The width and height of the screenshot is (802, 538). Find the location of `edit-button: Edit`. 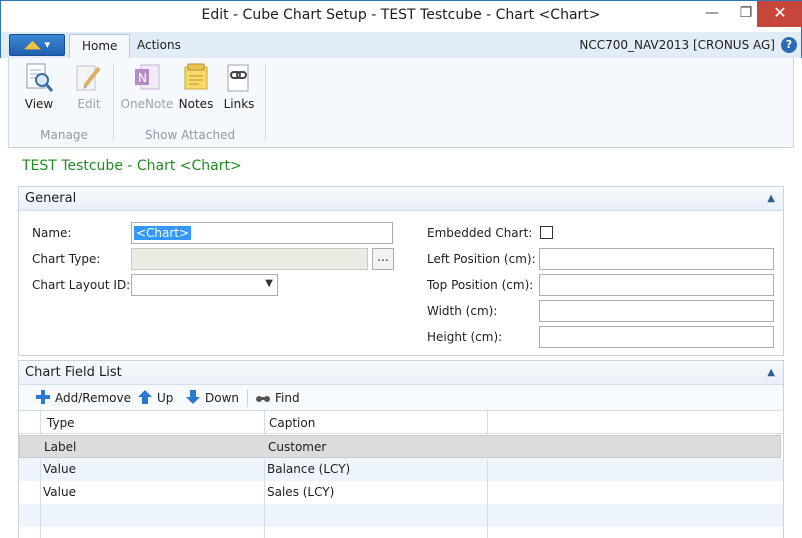

edit-button: Edit is located at coordinates (89, 88).